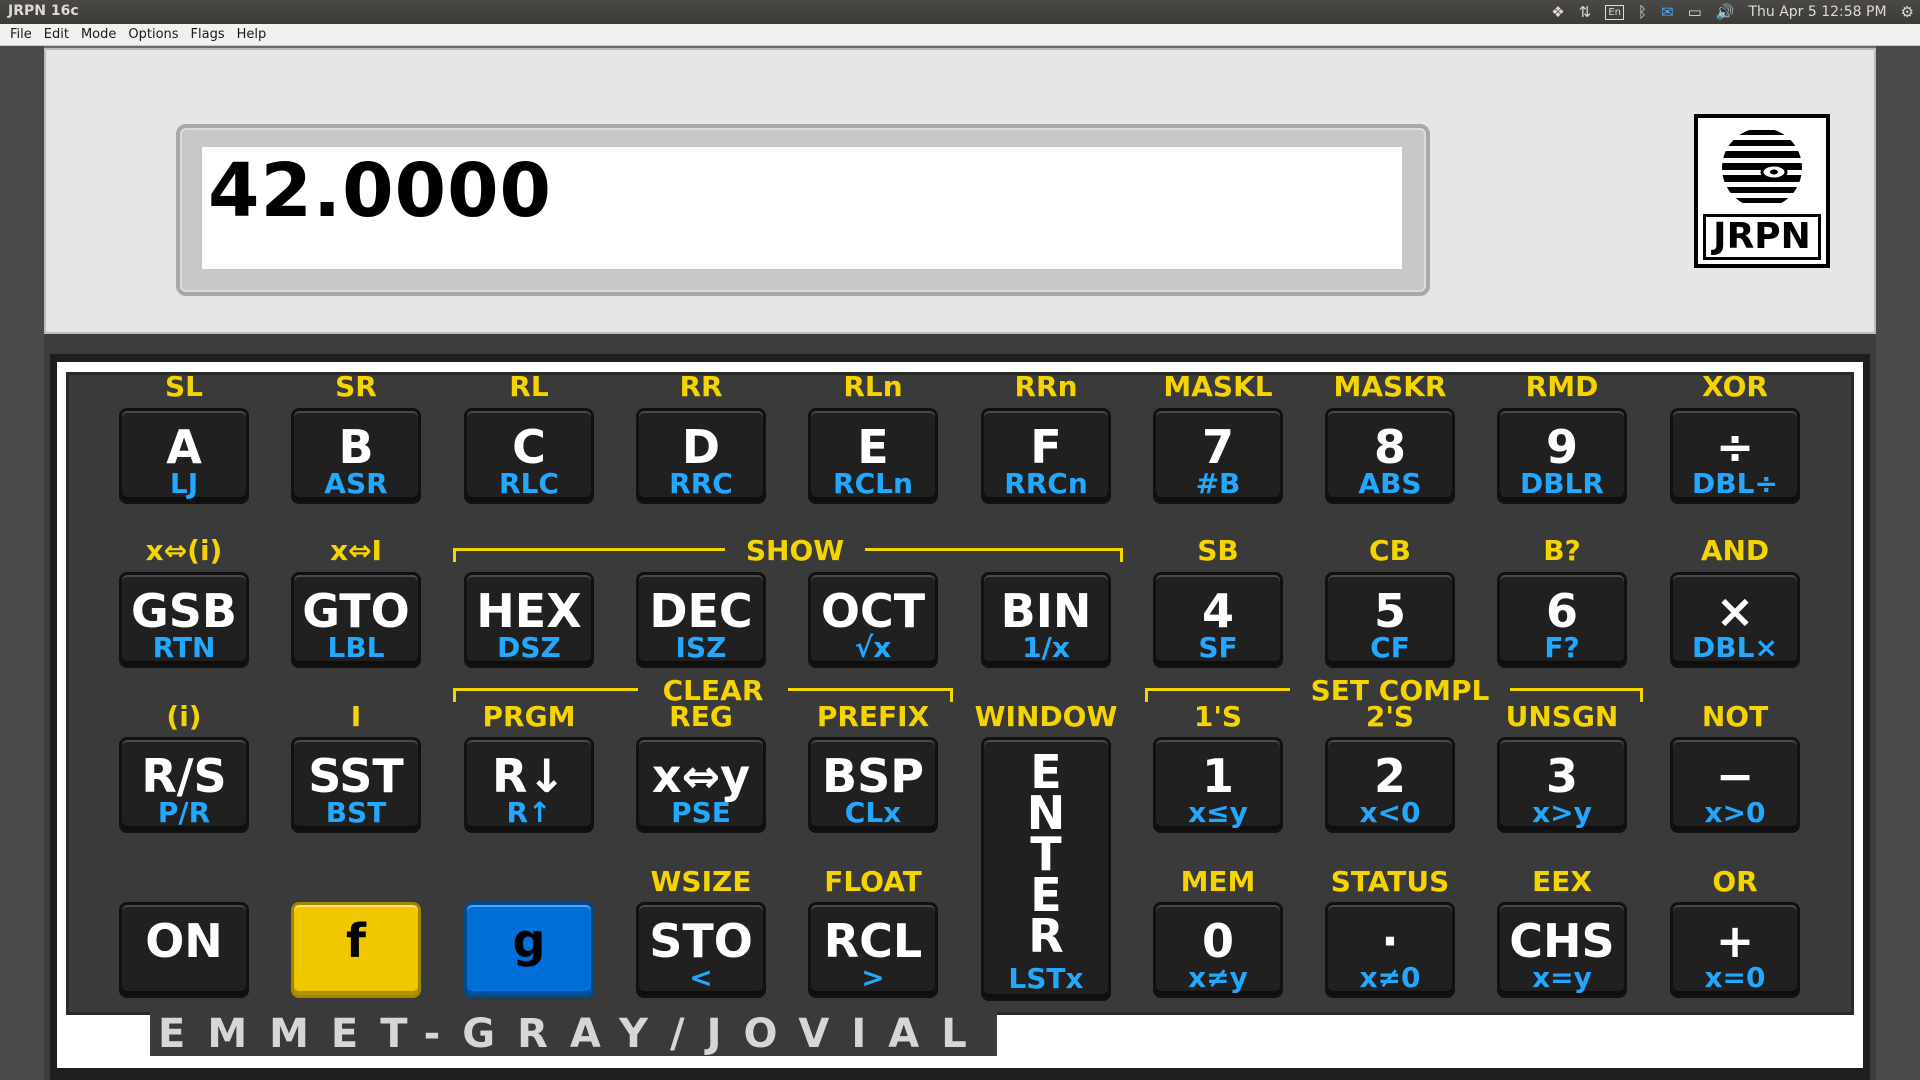 This screenshot has width=1920, height=1080. Describe the element at coordinates (529, 785) in the screenshot. I see `key-3-3: R↓ R↑` at that location.